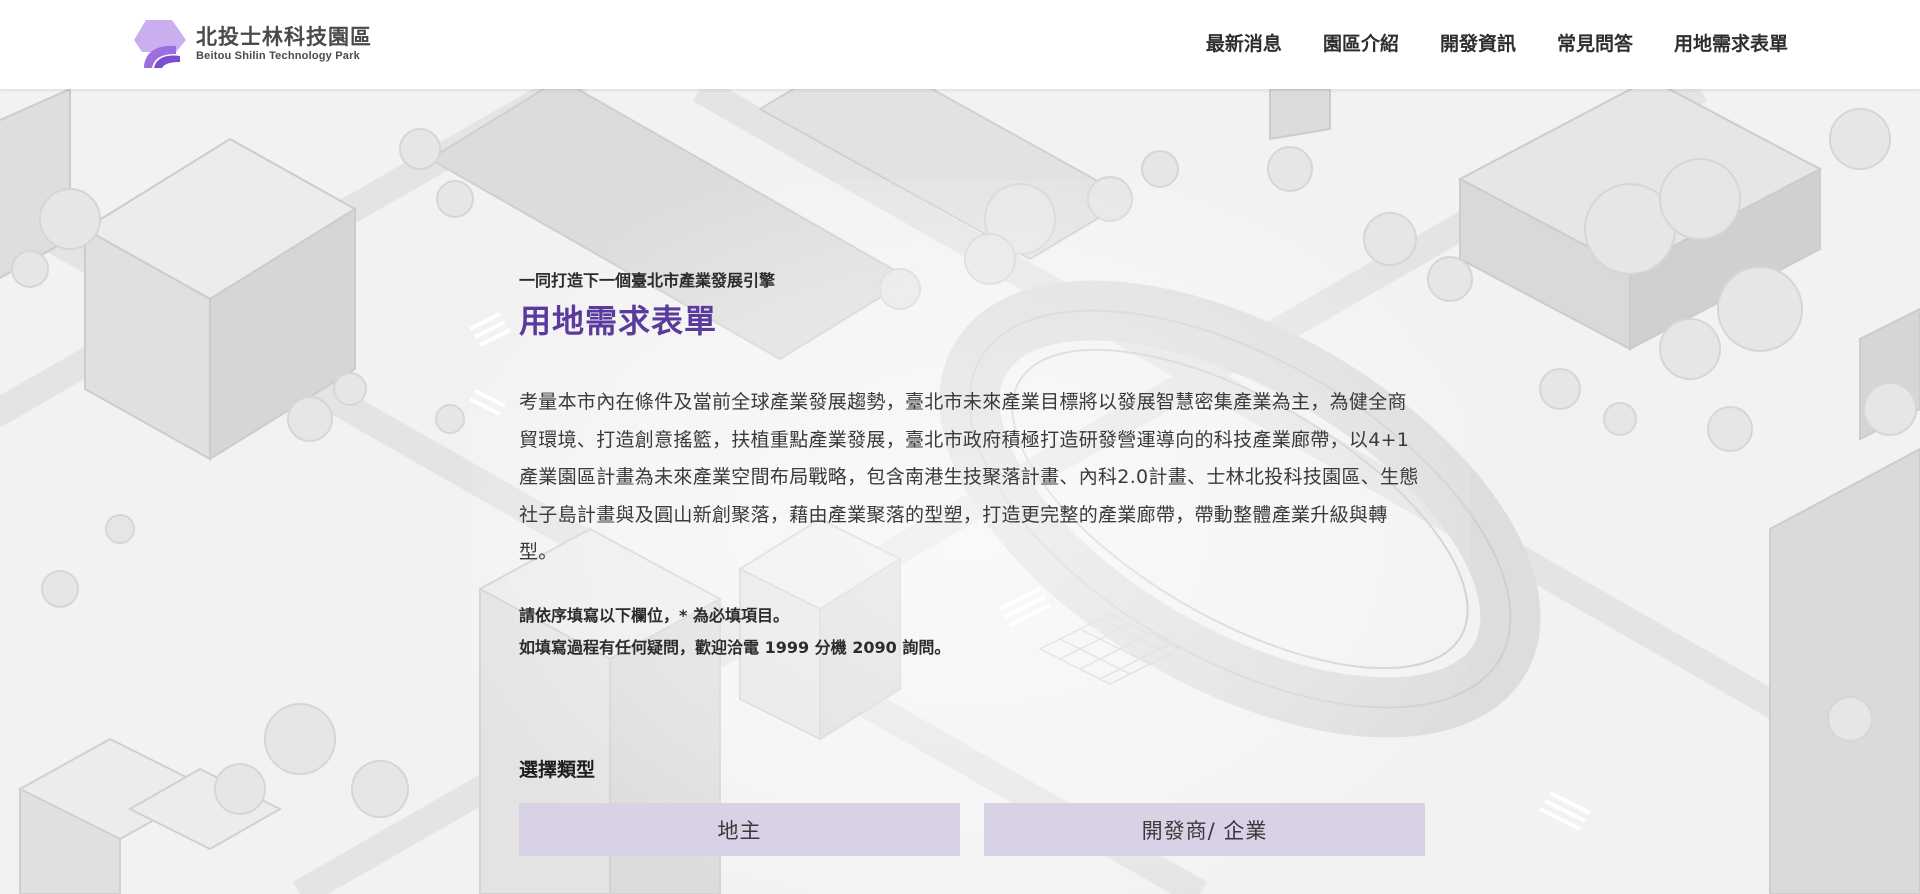  I want to click on nav-item-park-intro: 園區介紹, so click(1361, 42).